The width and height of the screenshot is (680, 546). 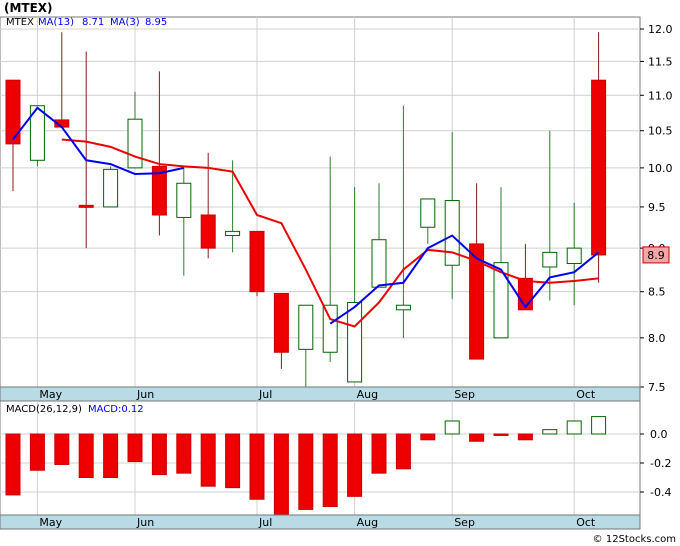 What do you see at coordinates (116, 409) in the screenshot?
I see `macd-value: MACD:0.12` at bounding box center [116, 409].